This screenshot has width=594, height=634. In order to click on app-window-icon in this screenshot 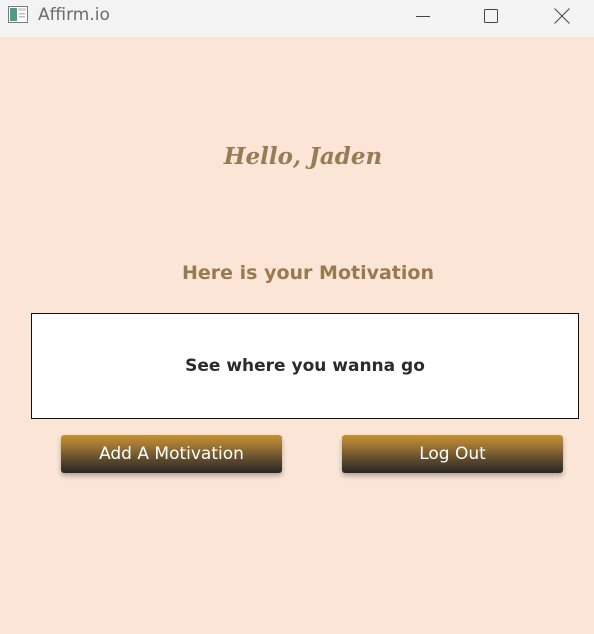, I will do `click(18, 14)`.